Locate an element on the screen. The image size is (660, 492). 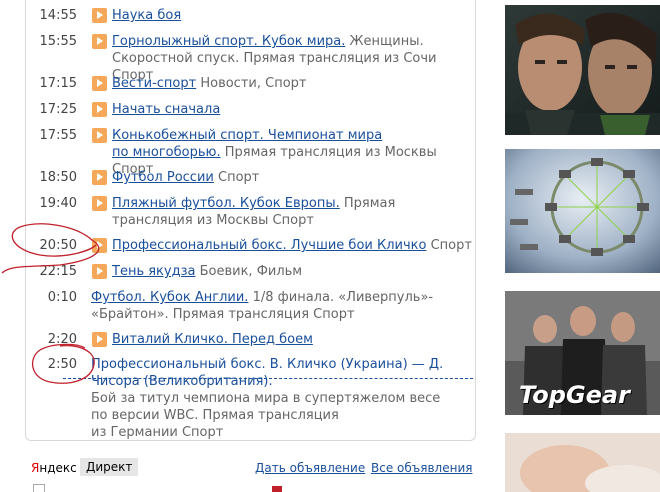
program-meta: Прямая is located at coordinates (367, 203).